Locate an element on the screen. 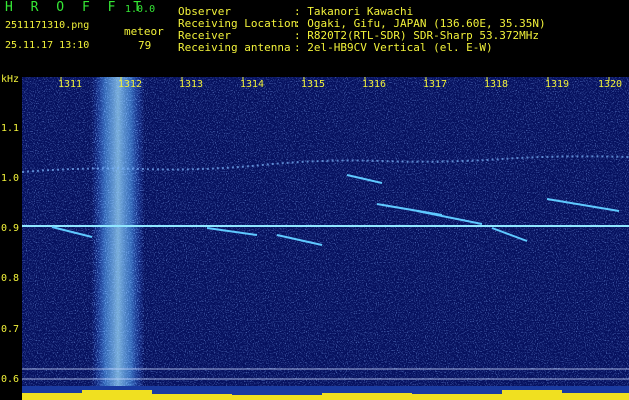  info-label-antenna: Receiving antenna is located at coordinates (234, 47).